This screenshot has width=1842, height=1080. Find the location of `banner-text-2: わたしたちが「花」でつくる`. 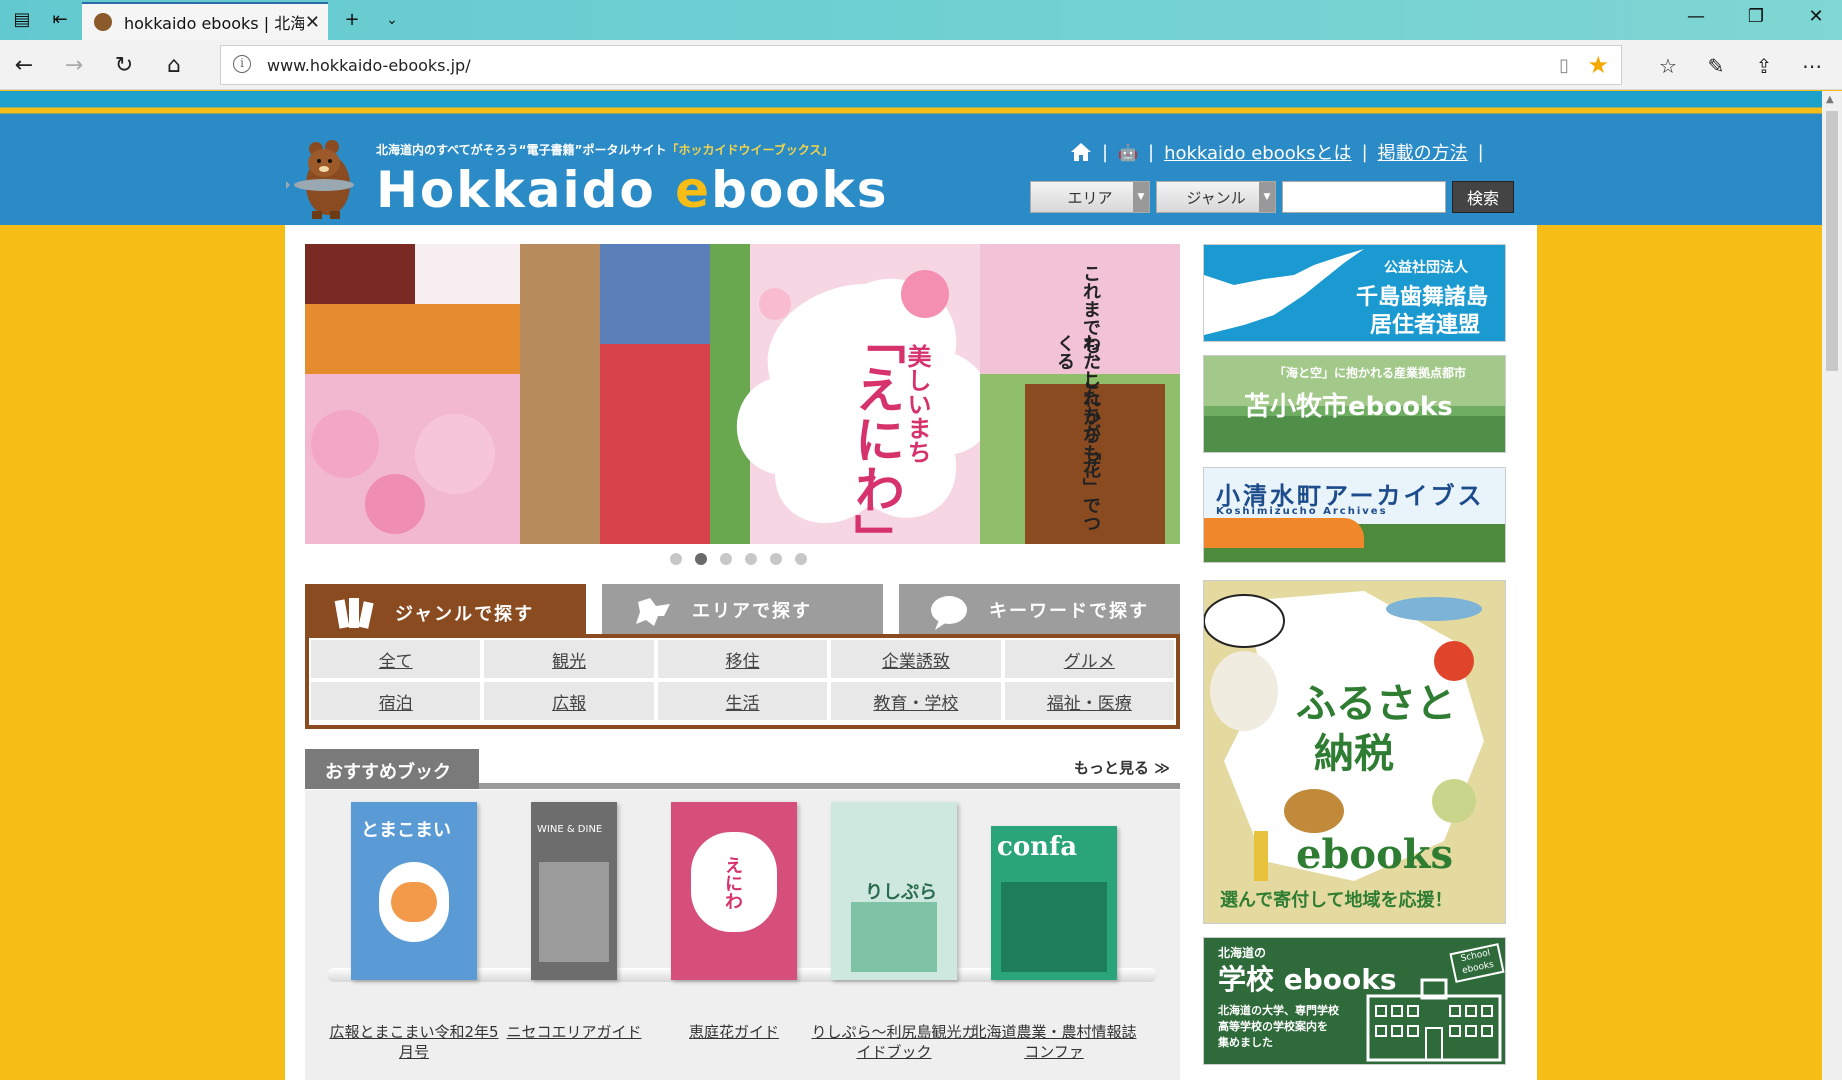

banner-text-2: わたしたちが「花」でつくる is located at coordinates (1077, 433).